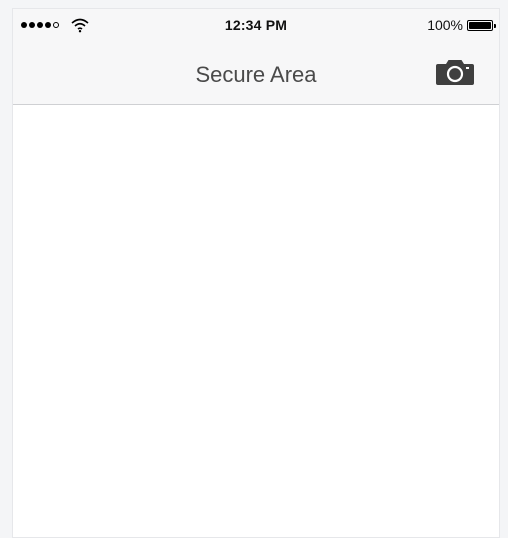 The height and width of the screenshot is (538, 508). Describe the element at coordinates (495, 25) in the screenshot. I see `battery-nub` at that location.